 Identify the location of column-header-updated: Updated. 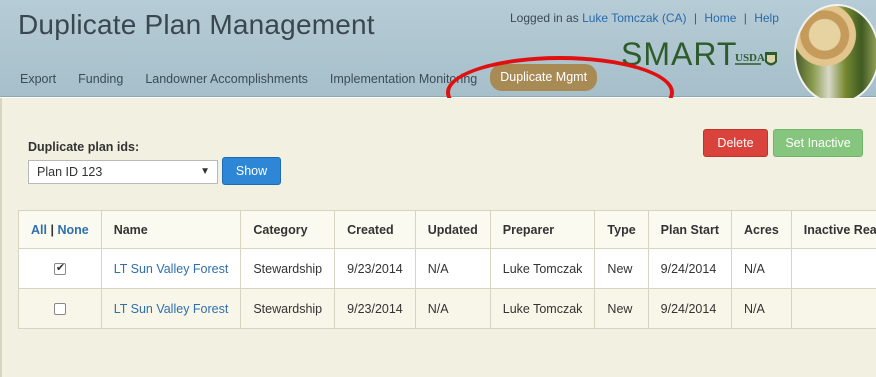
(452, 229).